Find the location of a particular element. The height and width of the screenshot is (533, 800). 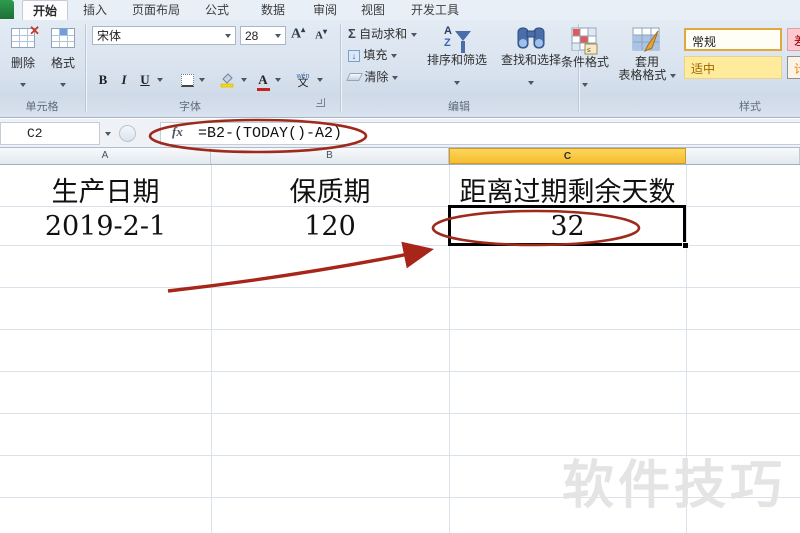

cell-B2: 120 is located at coordinates (330, 226).